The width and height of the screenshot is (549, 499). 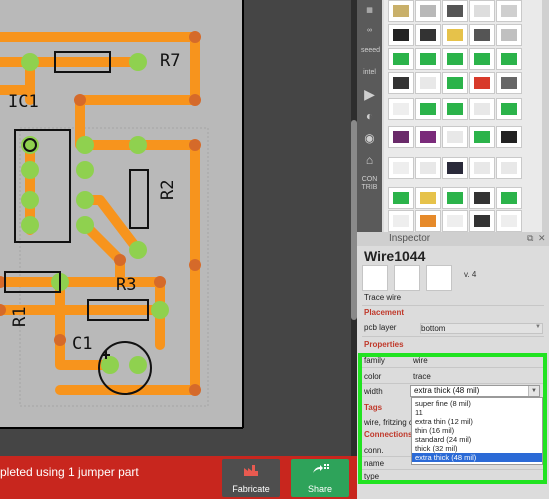 I want to click on placement-heading: Placement, so click(x=384, y=312).